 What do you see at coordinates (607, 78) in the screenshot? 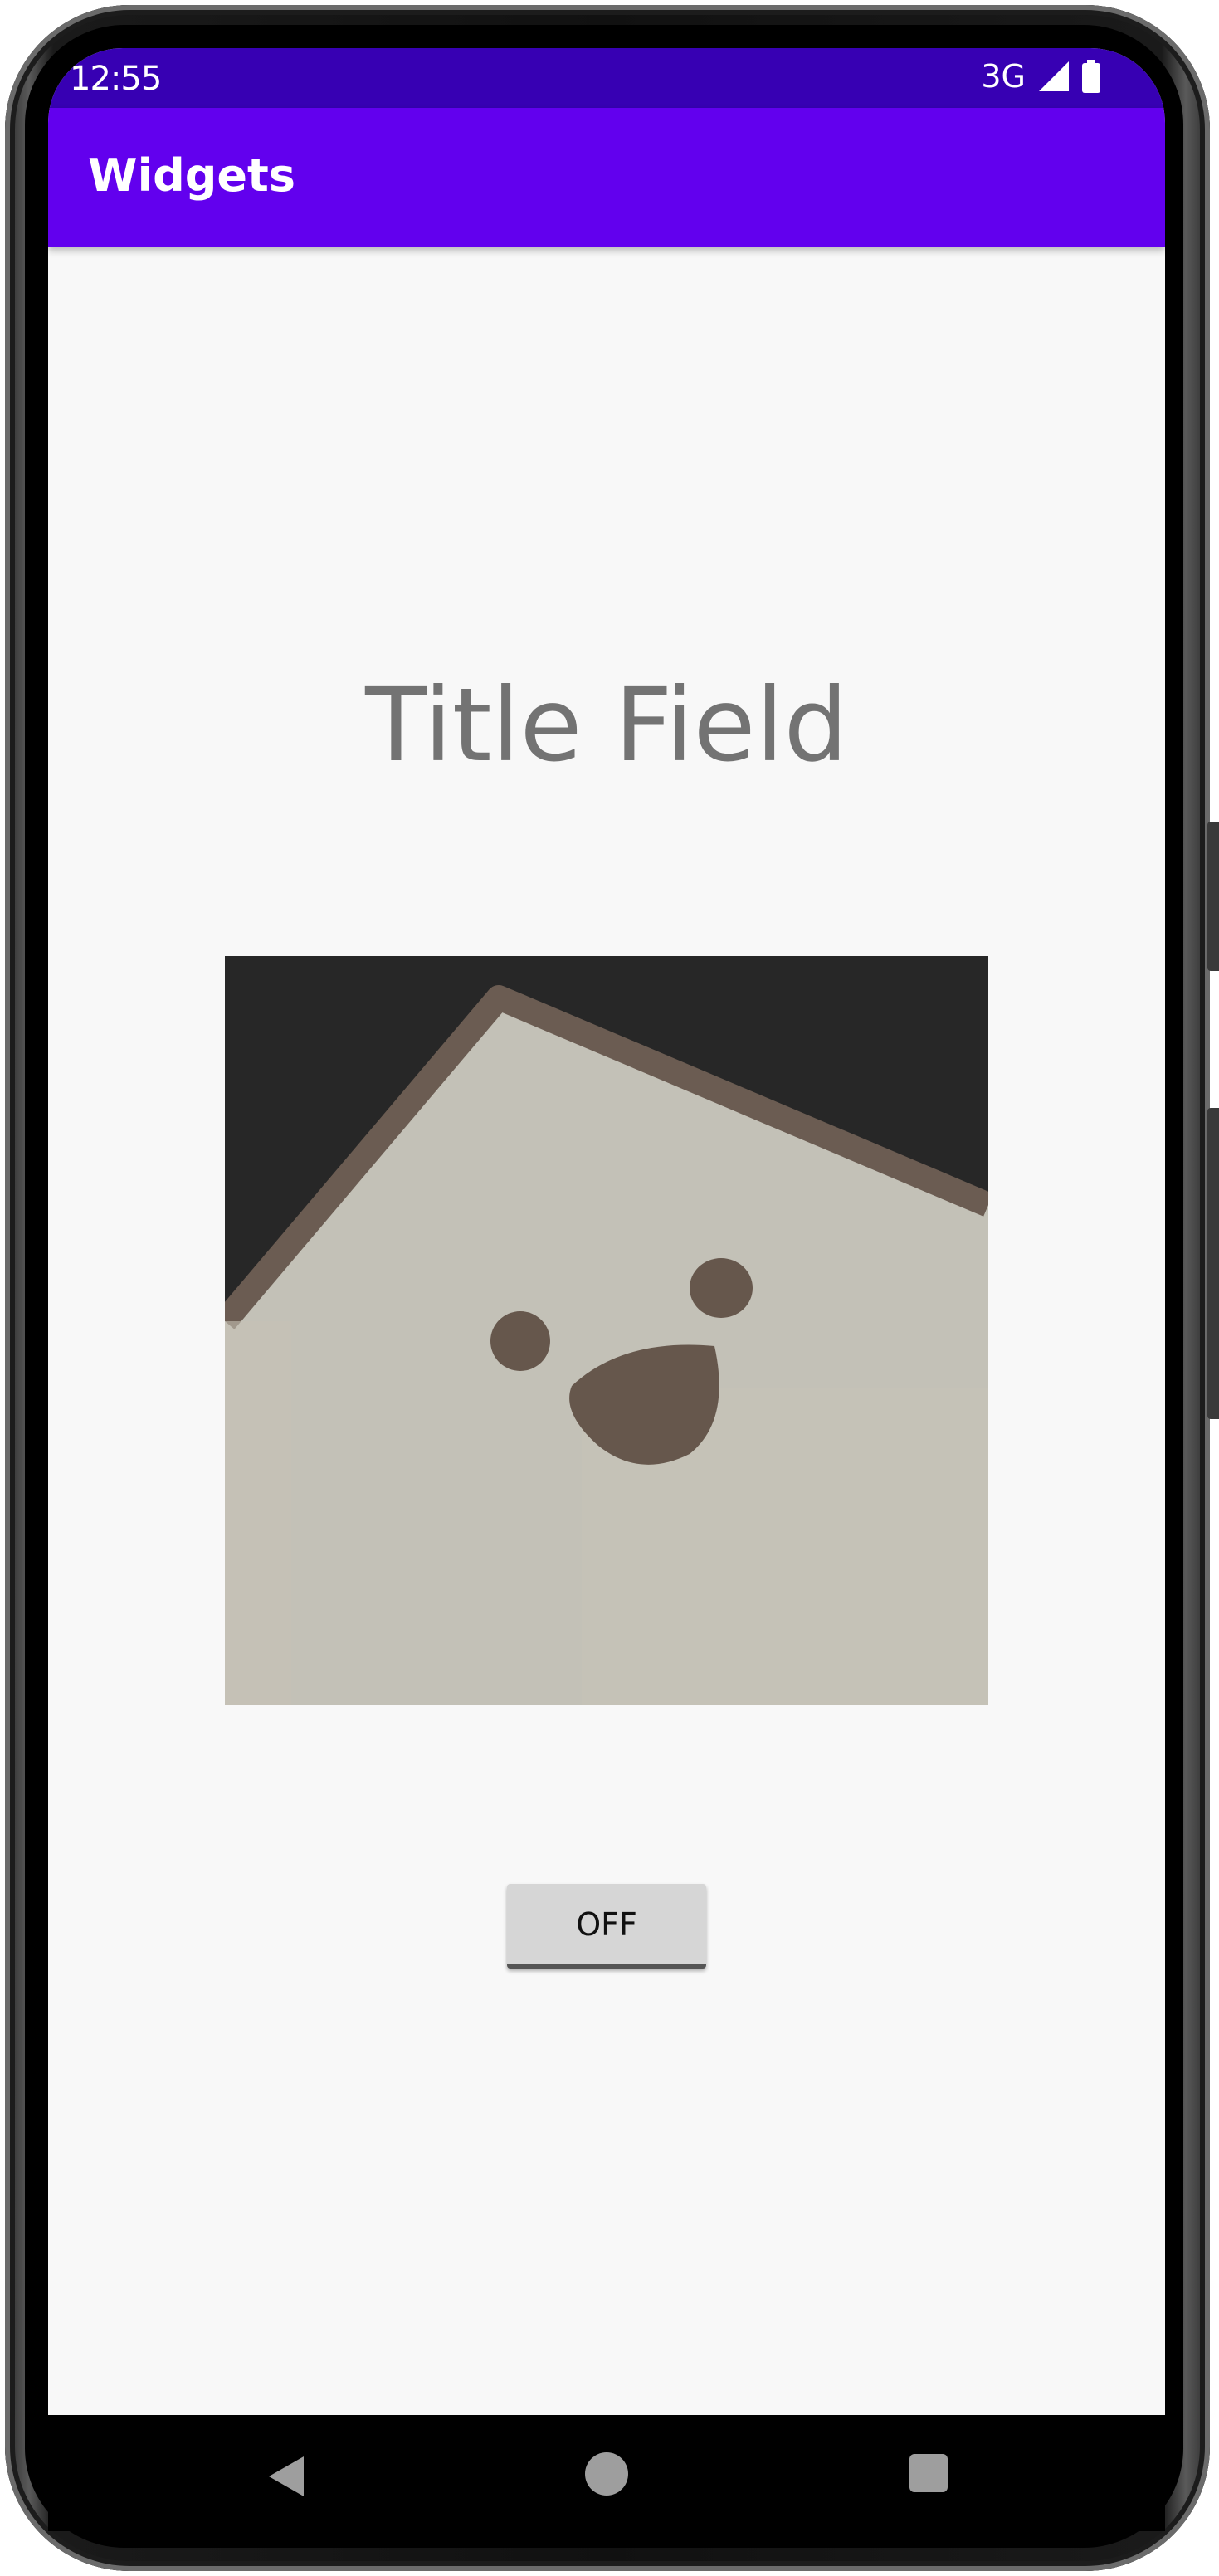
I see `status-bar: 12:55 3G` at bounding box center [607, 78].